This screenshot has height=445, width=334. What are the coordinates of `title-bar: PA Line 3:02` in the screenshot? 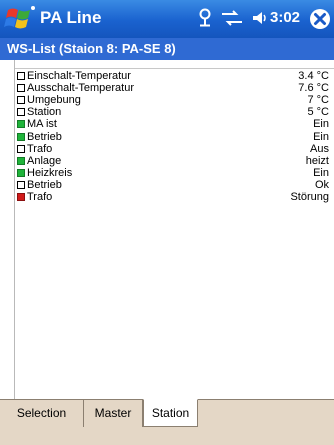 It's located at (167, 19).